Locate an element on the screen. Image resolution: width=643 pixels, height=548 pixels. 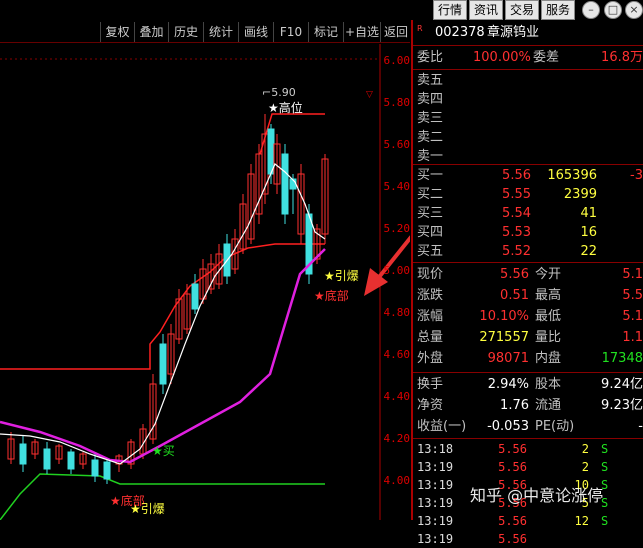
buy-row: 买一 5.56 165396 -3 is located at coordinates (528, 175).